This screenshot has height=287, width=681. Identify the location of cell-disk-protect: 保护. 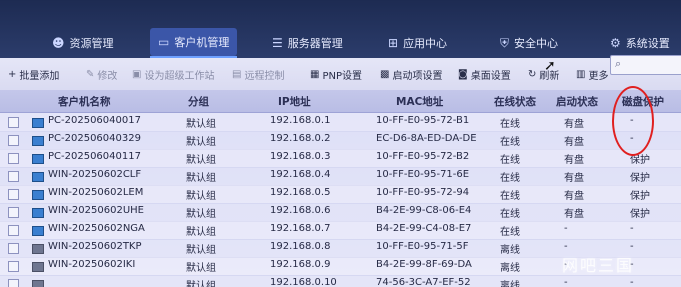
(640, 196).